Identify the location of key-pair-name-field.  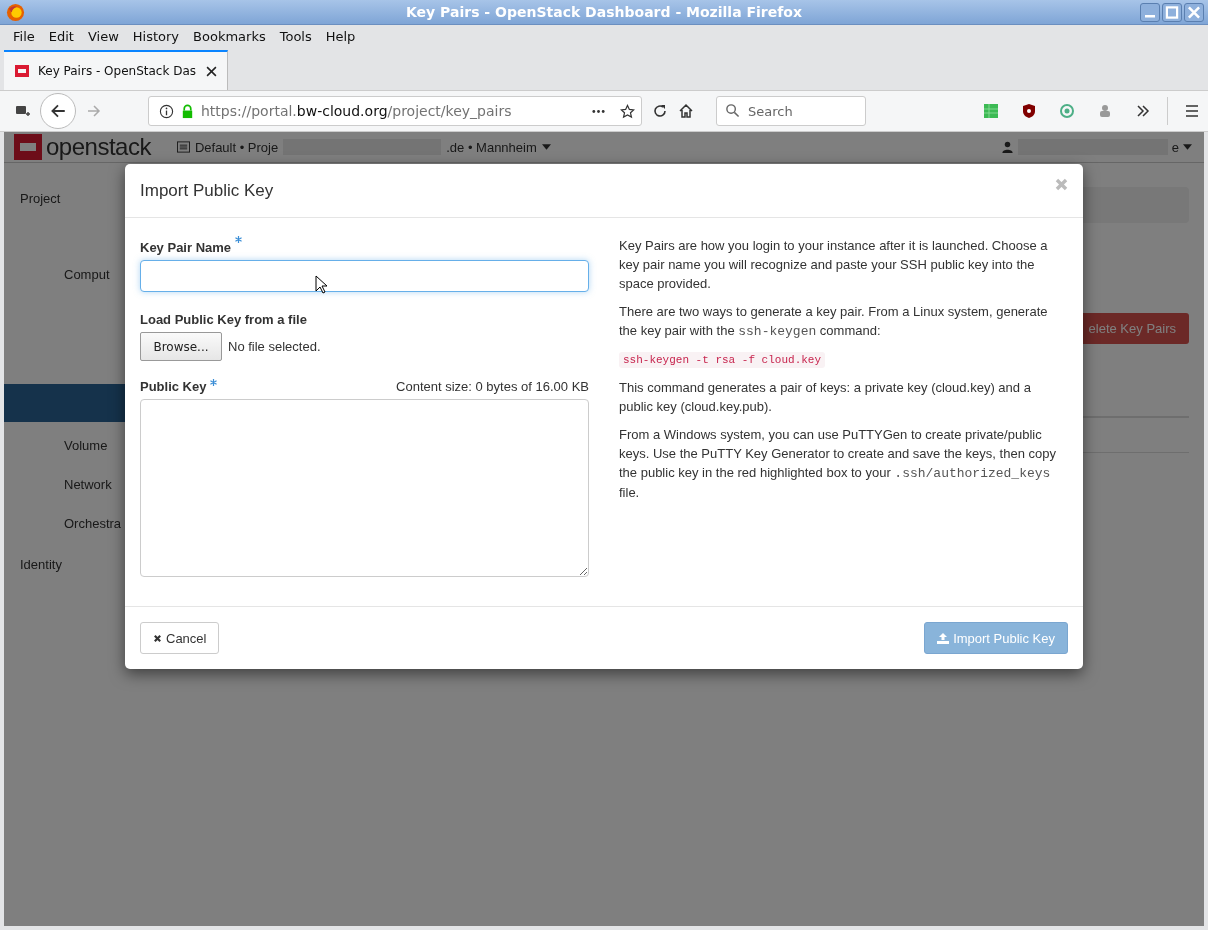
(364, 276).